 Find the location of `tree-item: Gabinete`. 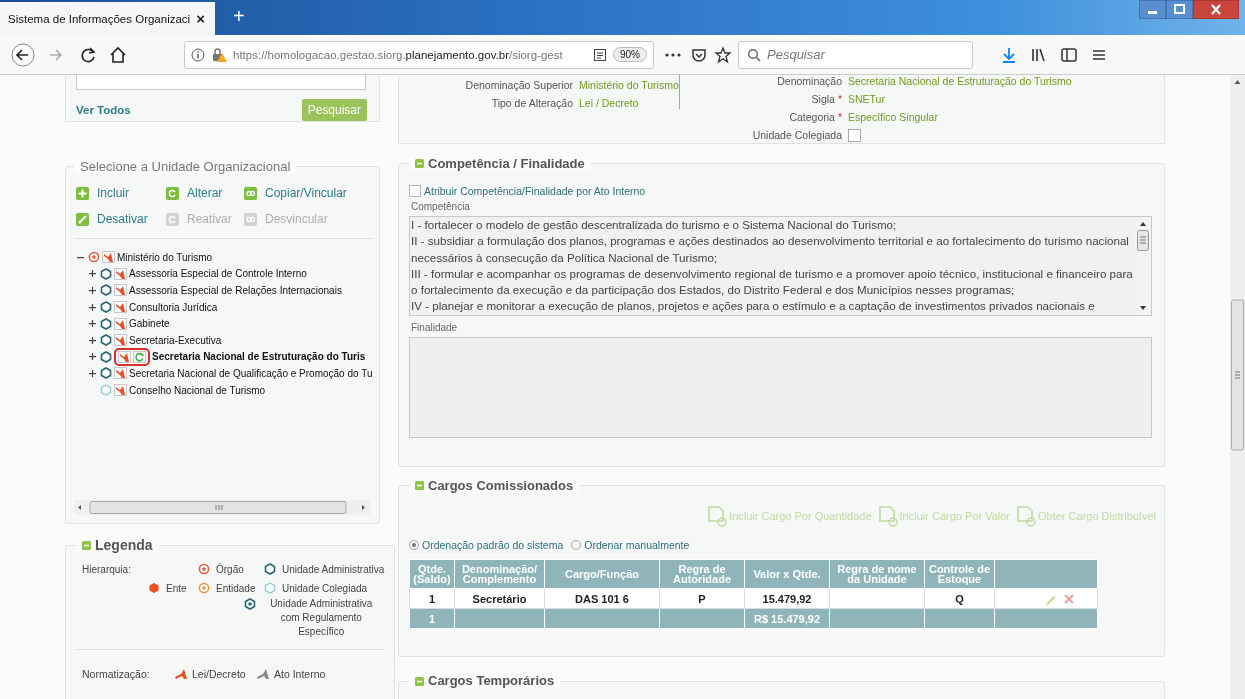

tree-item: Gabinete is located at coordinates (149, 324).